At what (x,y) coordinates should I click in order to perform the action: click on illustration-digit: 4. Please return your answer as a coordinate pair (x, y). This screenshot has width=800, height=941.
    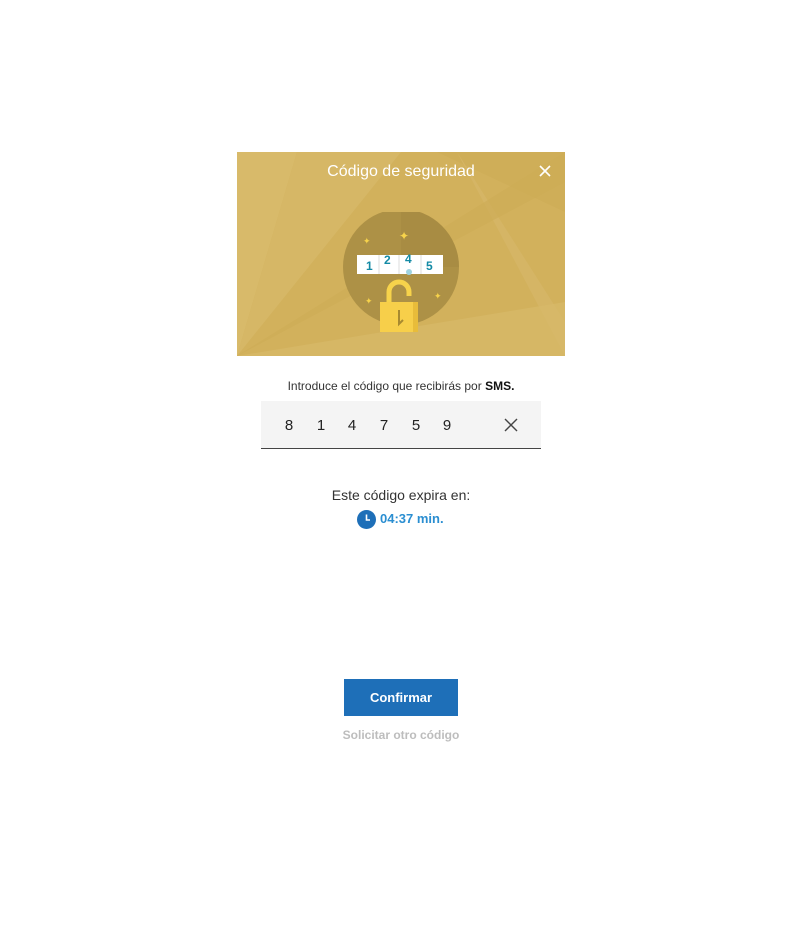
    Looking at the image, I should click on (408, 259).